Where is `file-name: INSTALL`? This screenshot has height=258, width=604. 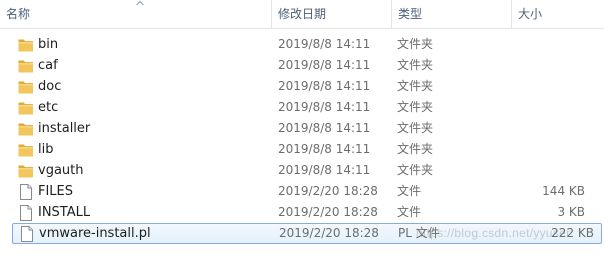
file-name: INSTALL is located at coordinates (64, 212).